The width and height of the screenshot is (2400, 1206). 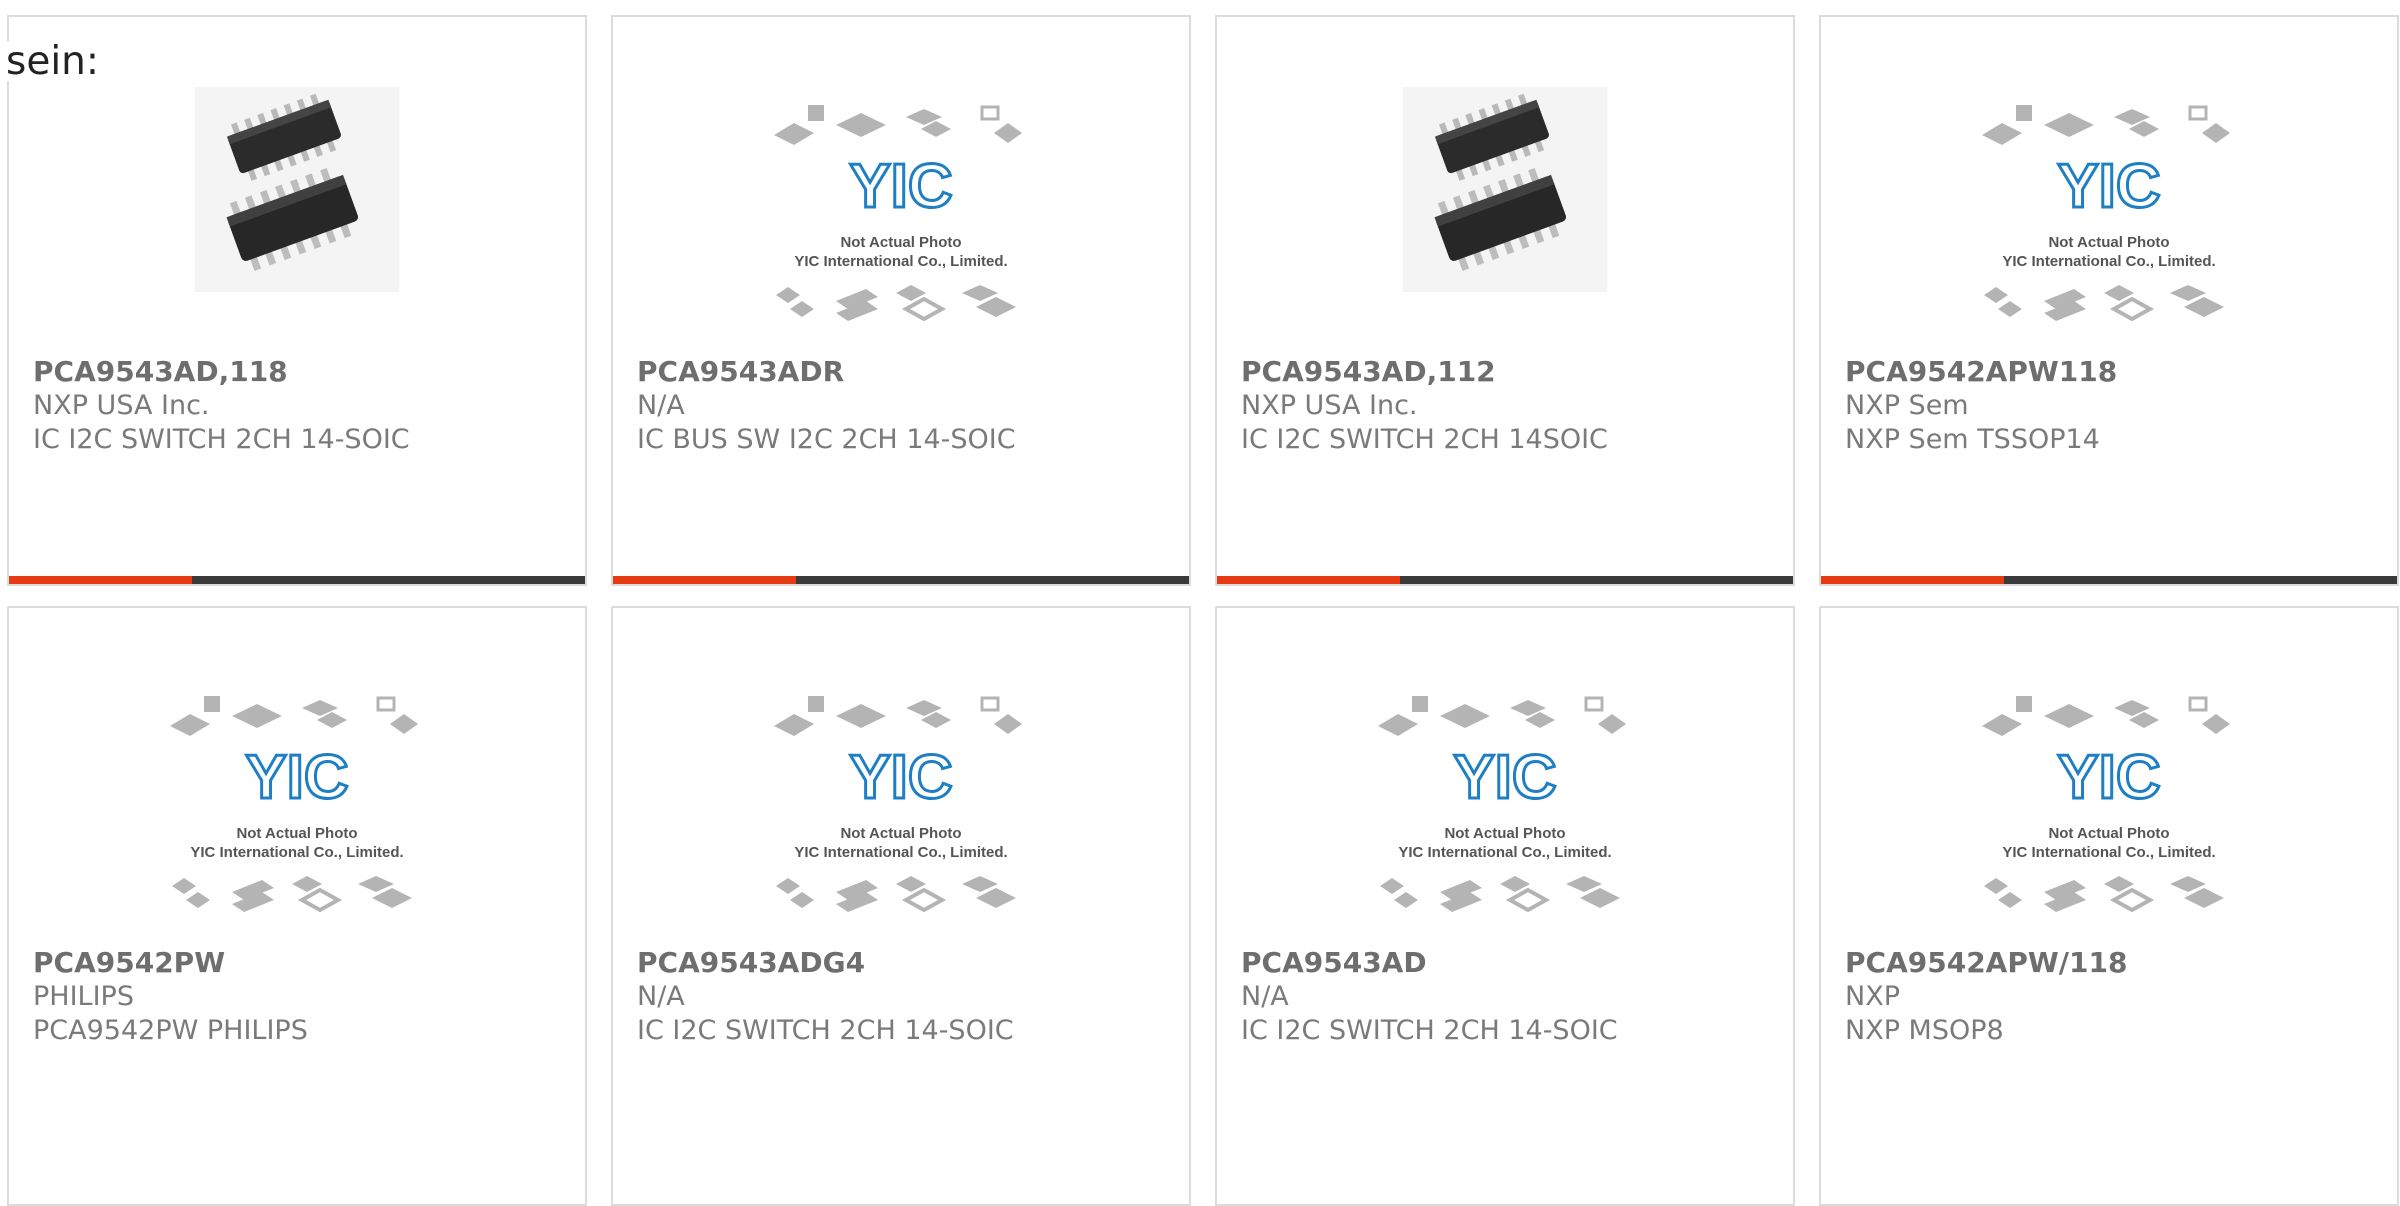 What do you see at coordinates (1424, 439) in the screenshot?
I see `description: IC I2C SWITCH 2CH 14SOIC` at bounding box center [1424, 439].